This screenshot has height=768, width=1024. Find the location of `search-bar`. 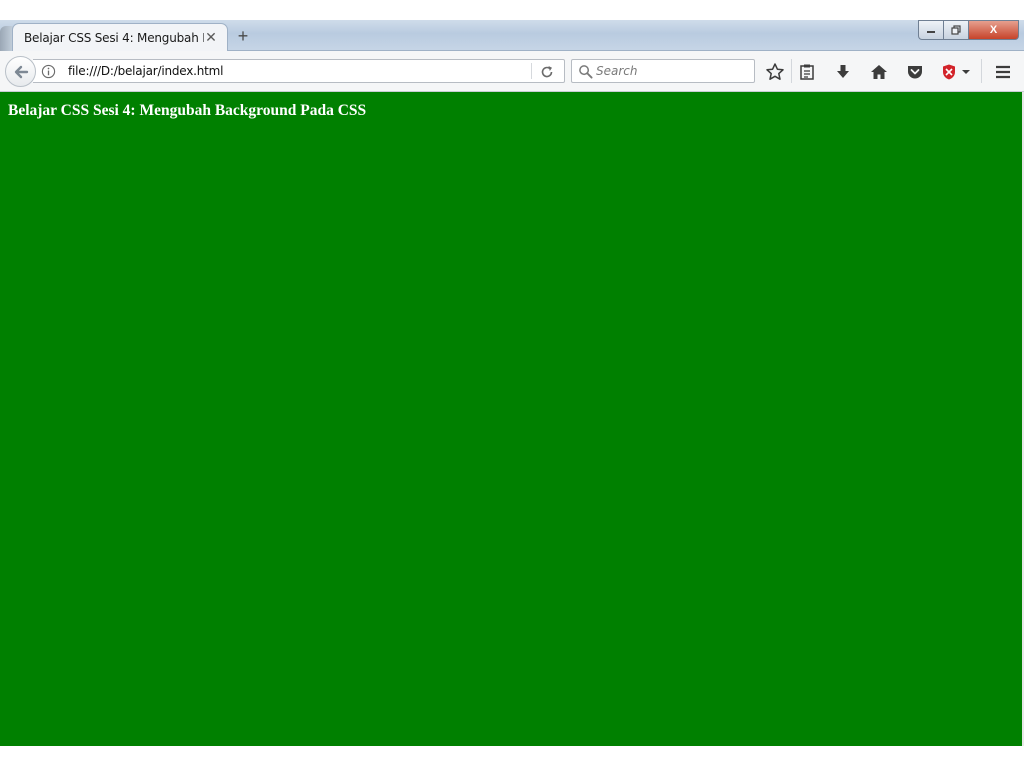

search-bar is located at coordinates (663, 71).